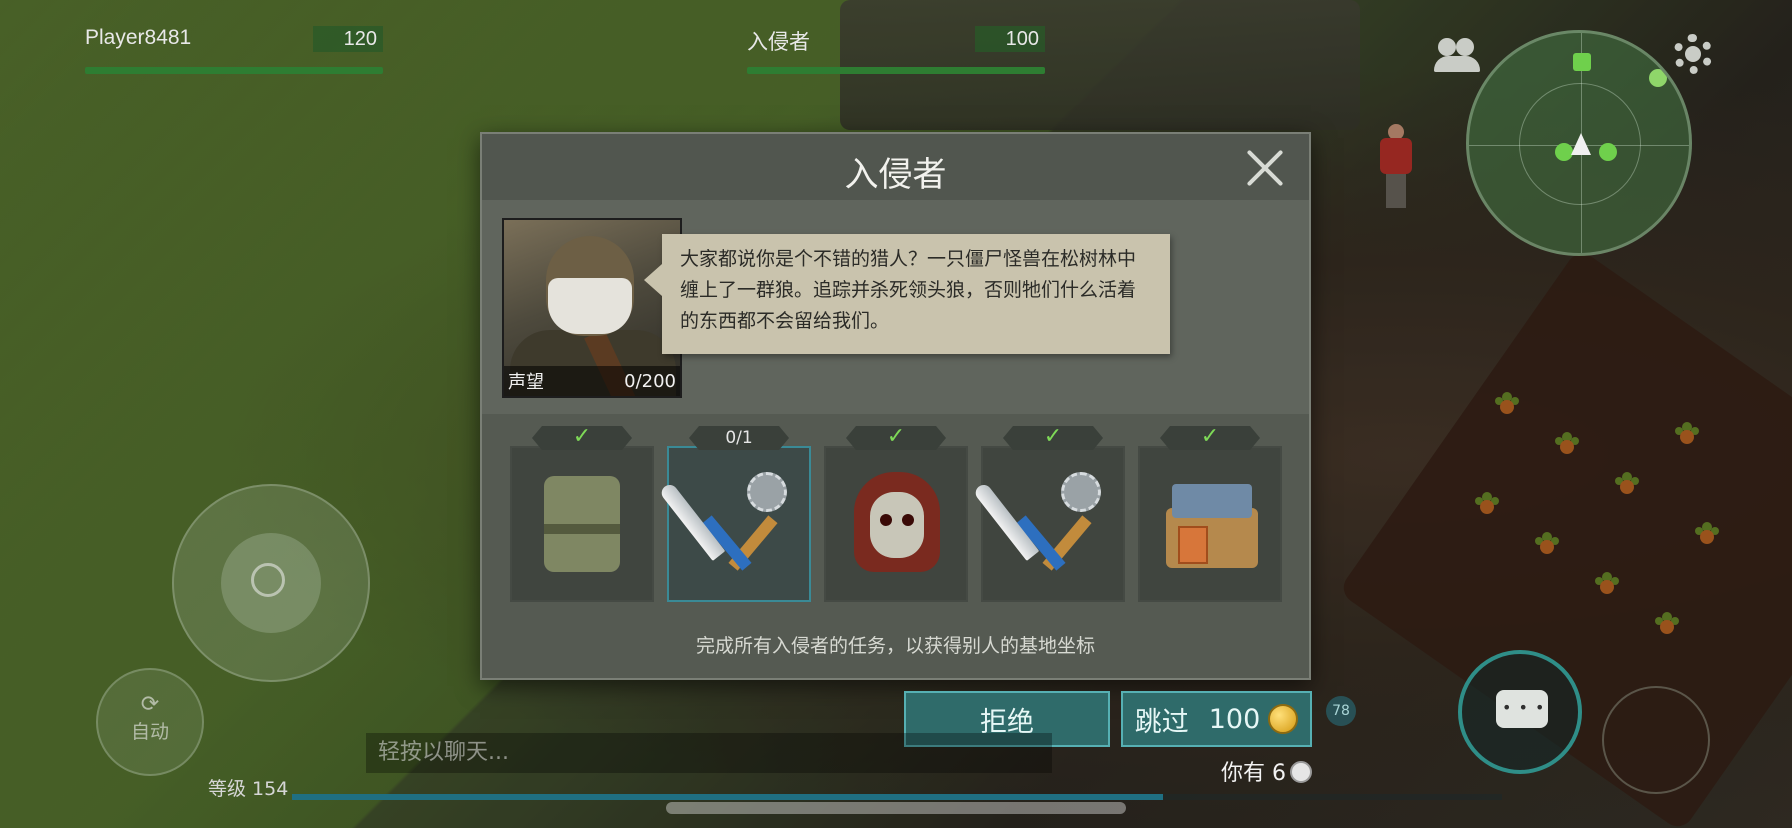 The image size is (1792, 828). I want to click on chat-button, so click(1520, 712).